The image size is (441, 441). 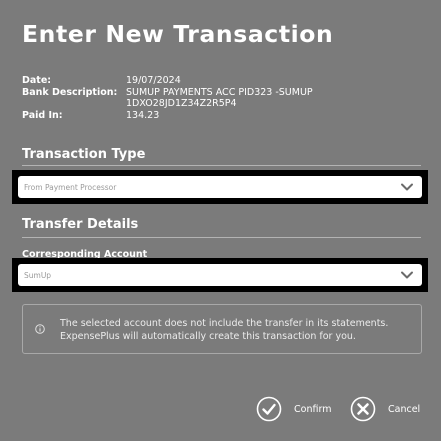 What do you see at coordinates (40, 329) in the screenshot?
I see `info-icon` at bounding box center [40, 329].